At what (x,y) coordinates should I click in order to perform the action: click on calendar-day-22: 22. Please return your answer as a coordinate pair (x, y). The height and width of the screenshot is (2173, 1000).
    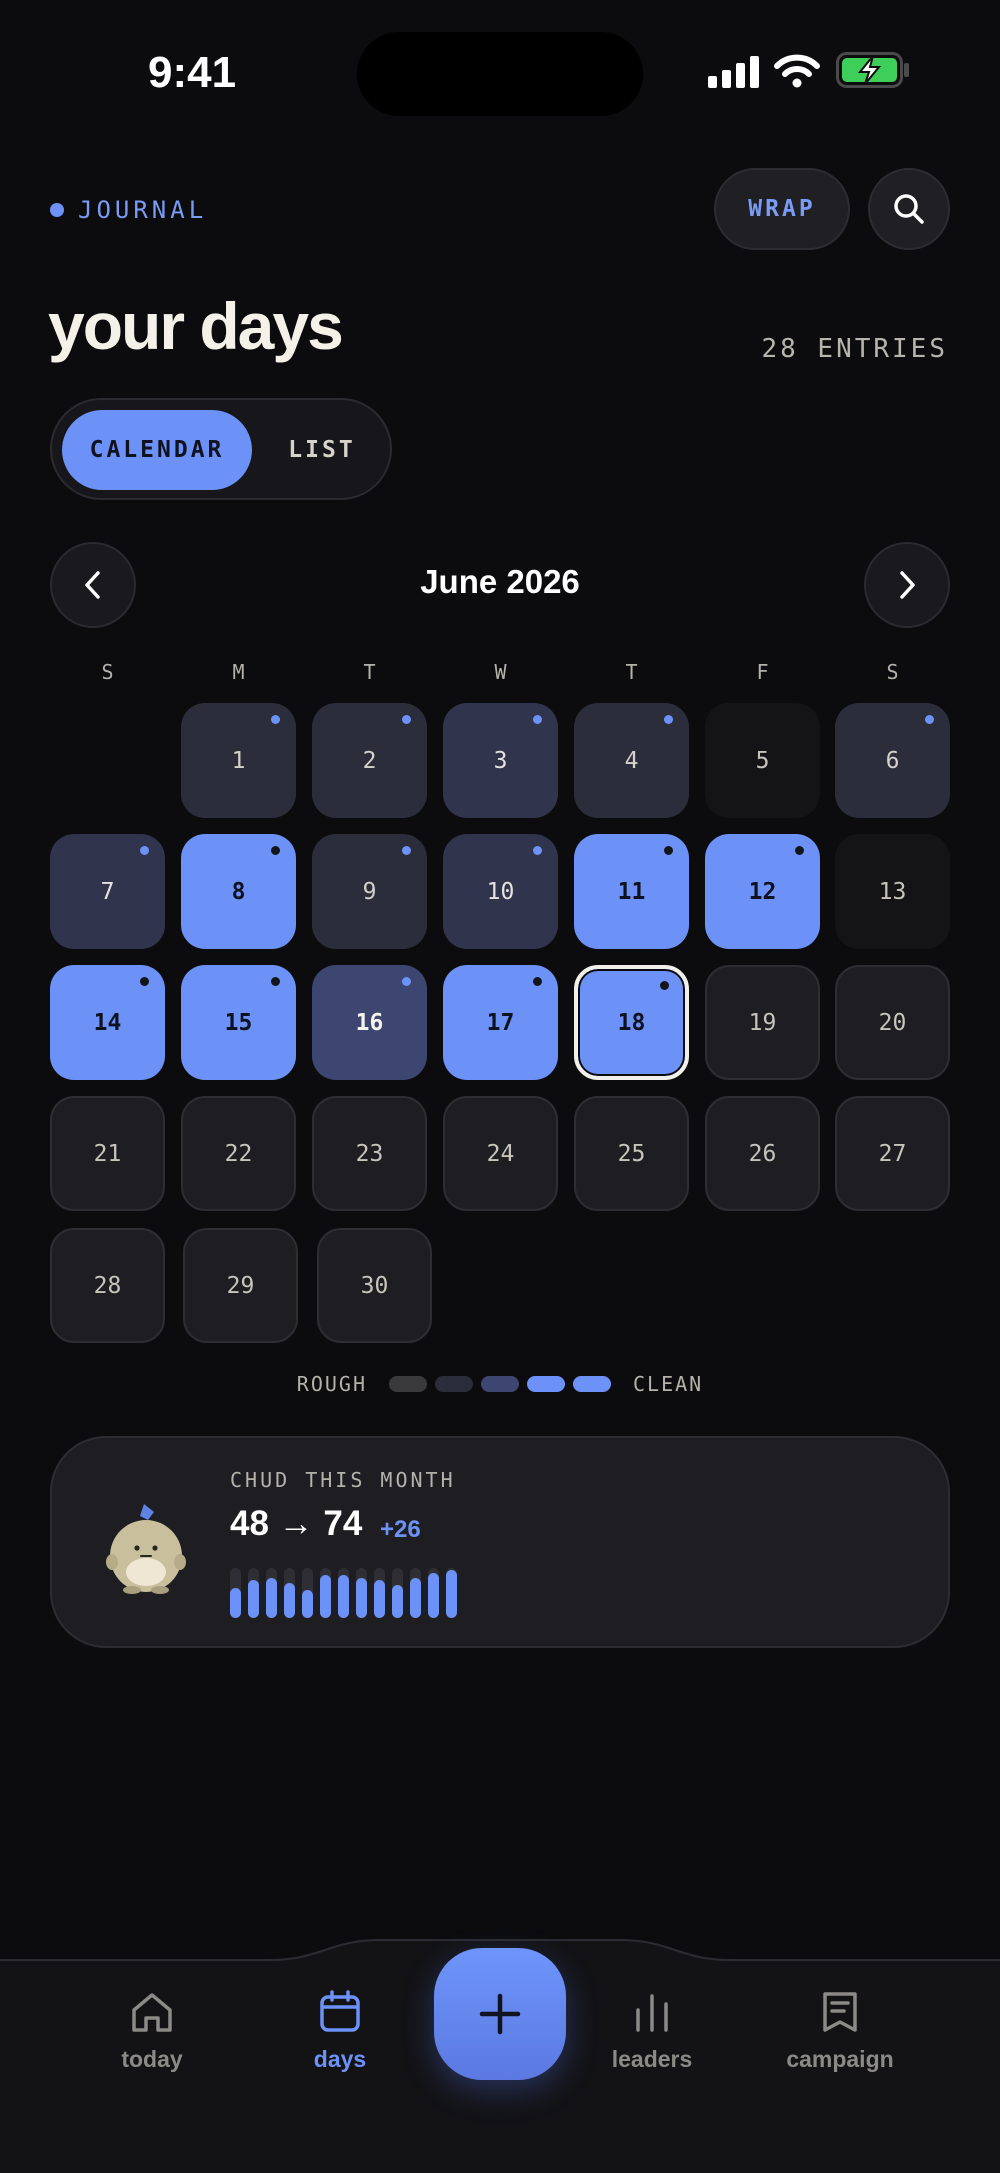
    Looking at the image, I should click on (238, 1153).